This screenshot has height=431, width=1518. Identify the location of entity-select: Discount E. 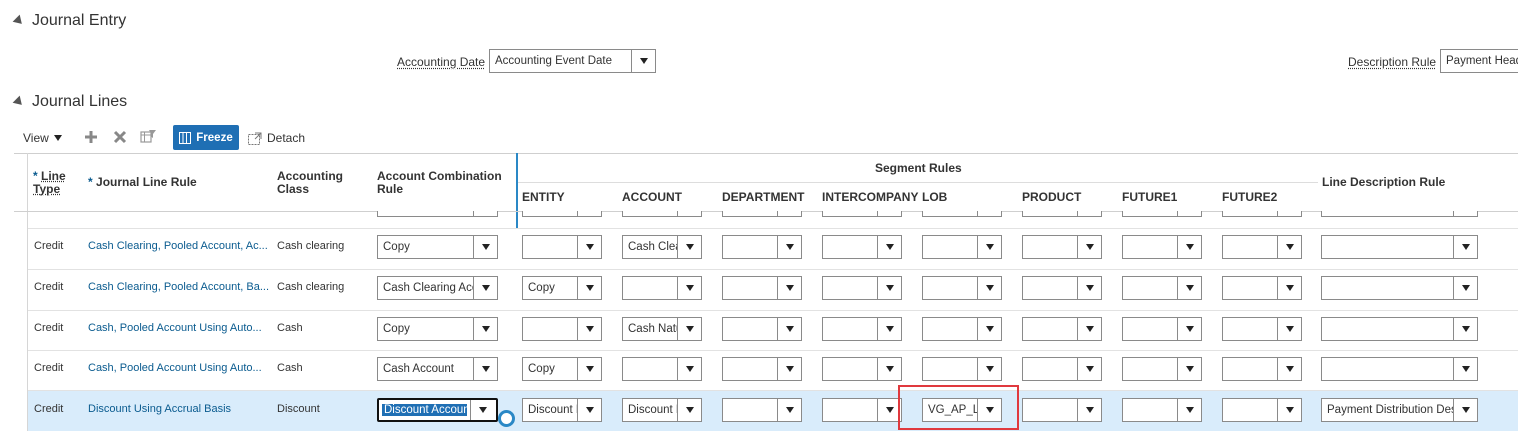
(562, 410).